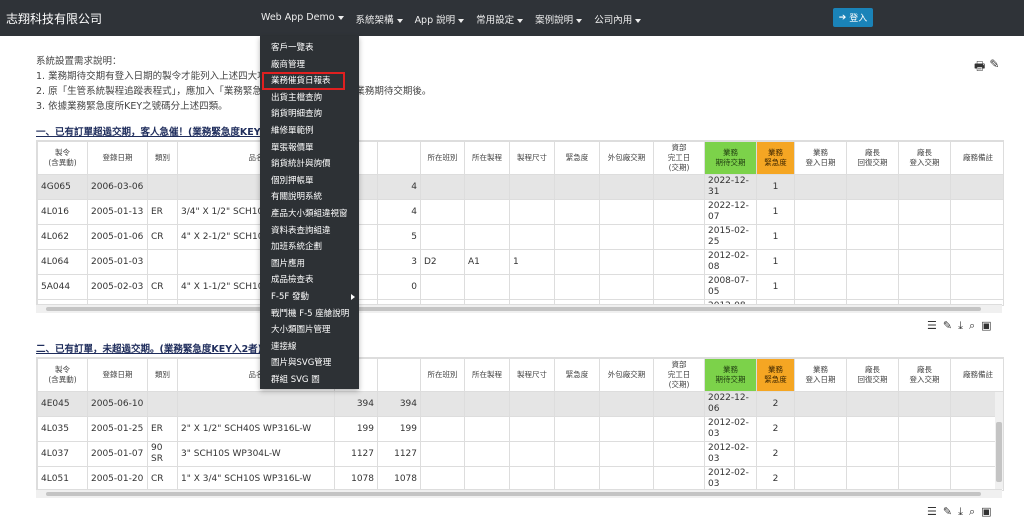  What do you see at coordinates (309, 181) in the screenshot?
I see `dropdown-item: 個別押帳單` at bounding box center [309, 181].